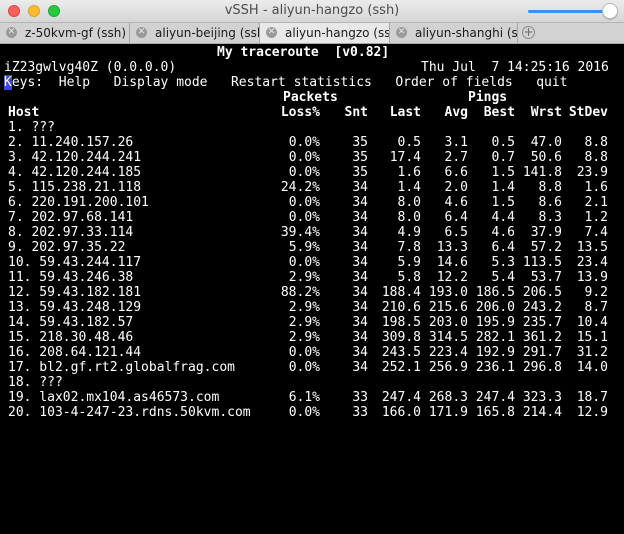 The image size is (624, 534). What do you see at coordinates (71, 277) in the screenshot?
I see `hop-host: 11. 59.43.246.38` at bounding box center [71, 277].